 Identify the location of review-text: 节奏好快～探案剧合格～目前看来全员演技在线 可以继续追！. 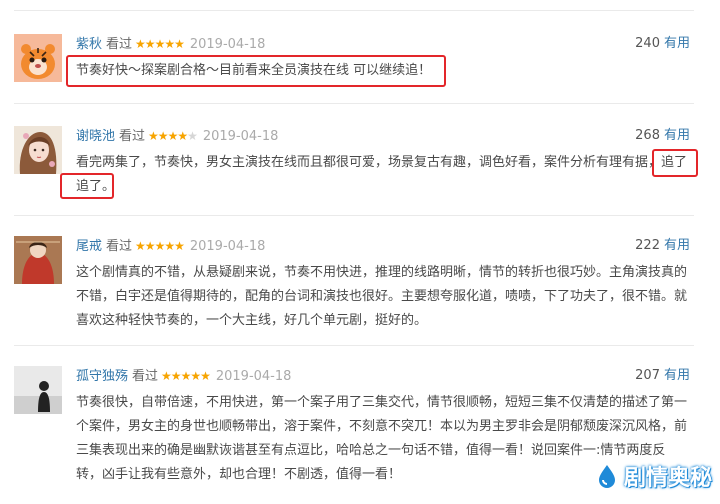
(254, 70).